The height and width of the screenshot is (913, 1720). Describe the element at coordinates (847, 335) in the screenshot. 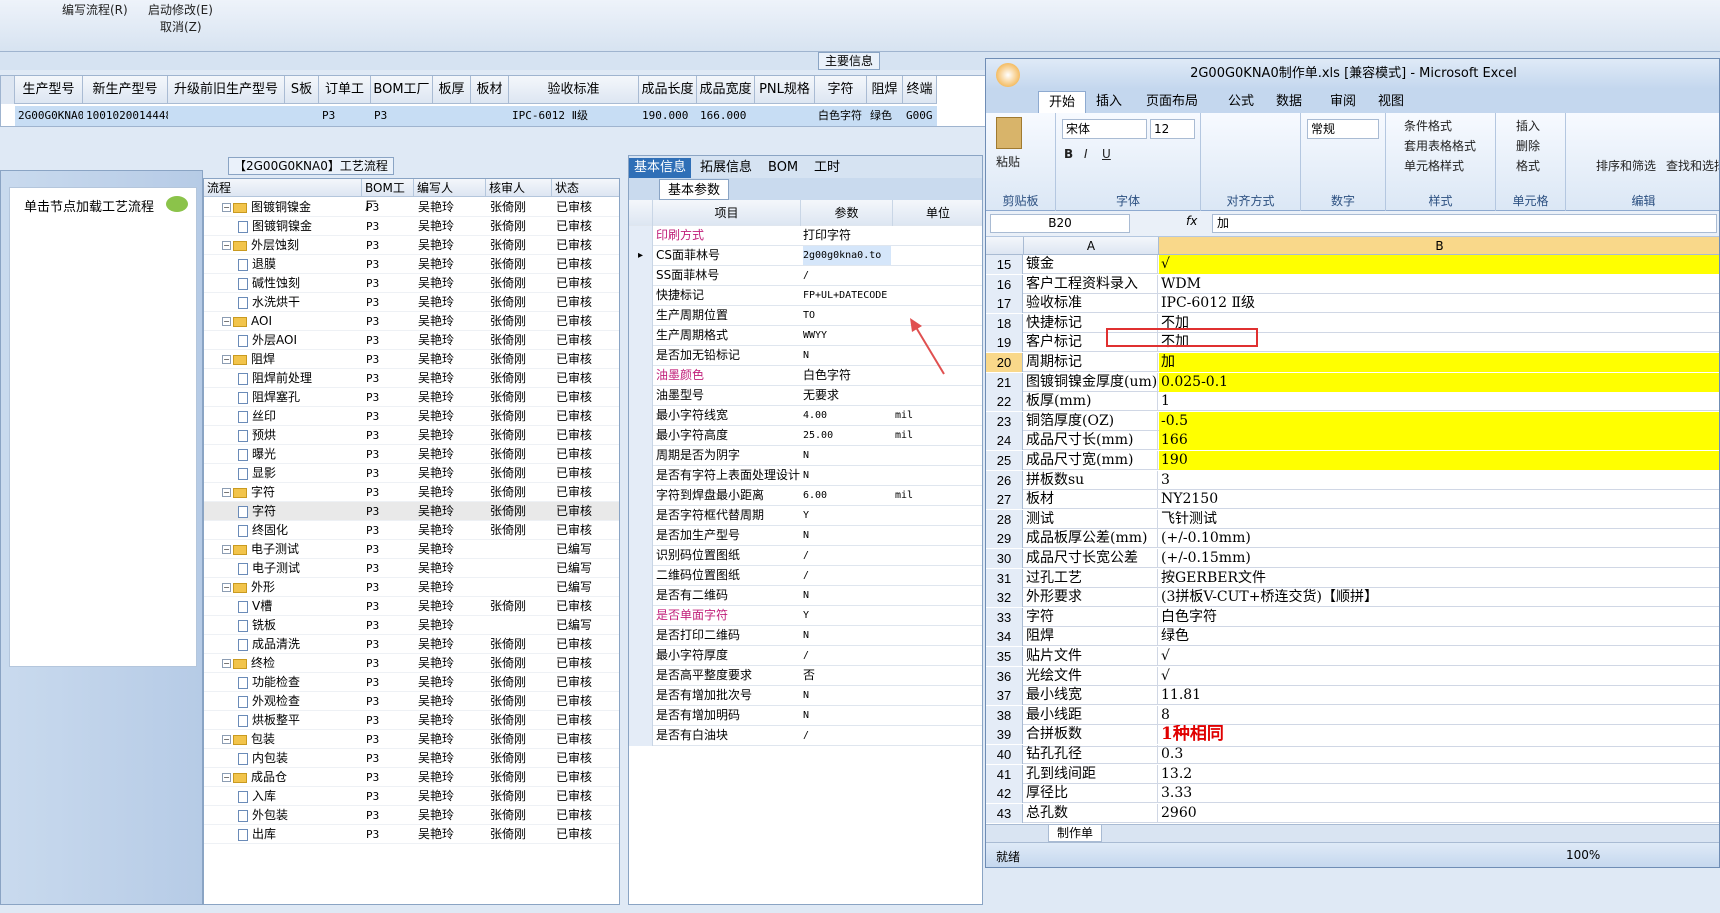

I see `param-value: WWYY` at that location.